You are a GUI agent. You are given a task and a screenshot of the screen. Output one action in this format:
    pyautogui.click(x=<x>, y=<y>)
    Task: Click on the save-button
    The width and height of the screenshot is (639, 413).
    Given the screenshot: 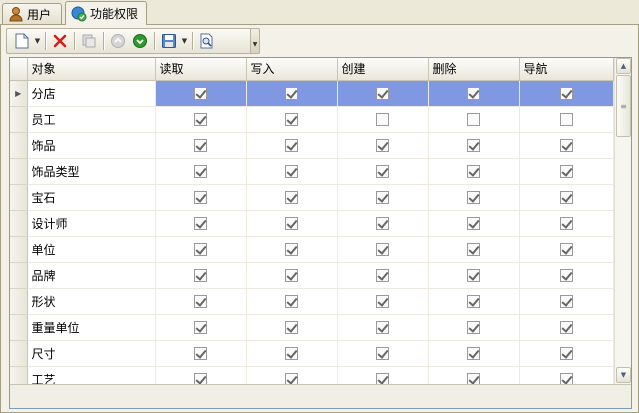 What is the action you would take?
    pyautogui.click(x=169, y=41)
    